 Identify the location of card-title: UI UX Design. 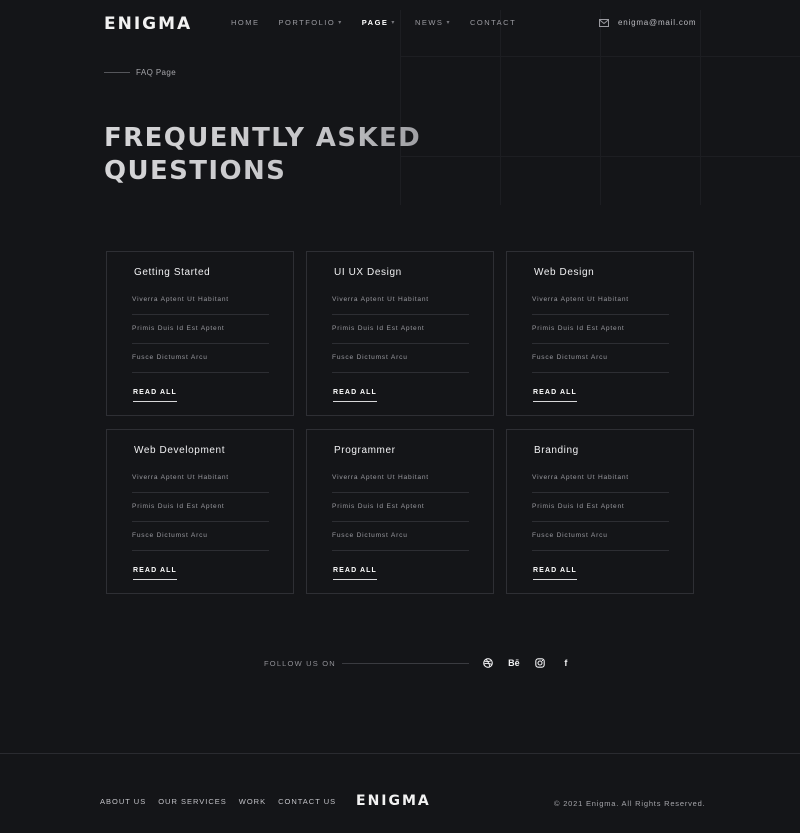
(368, 272).